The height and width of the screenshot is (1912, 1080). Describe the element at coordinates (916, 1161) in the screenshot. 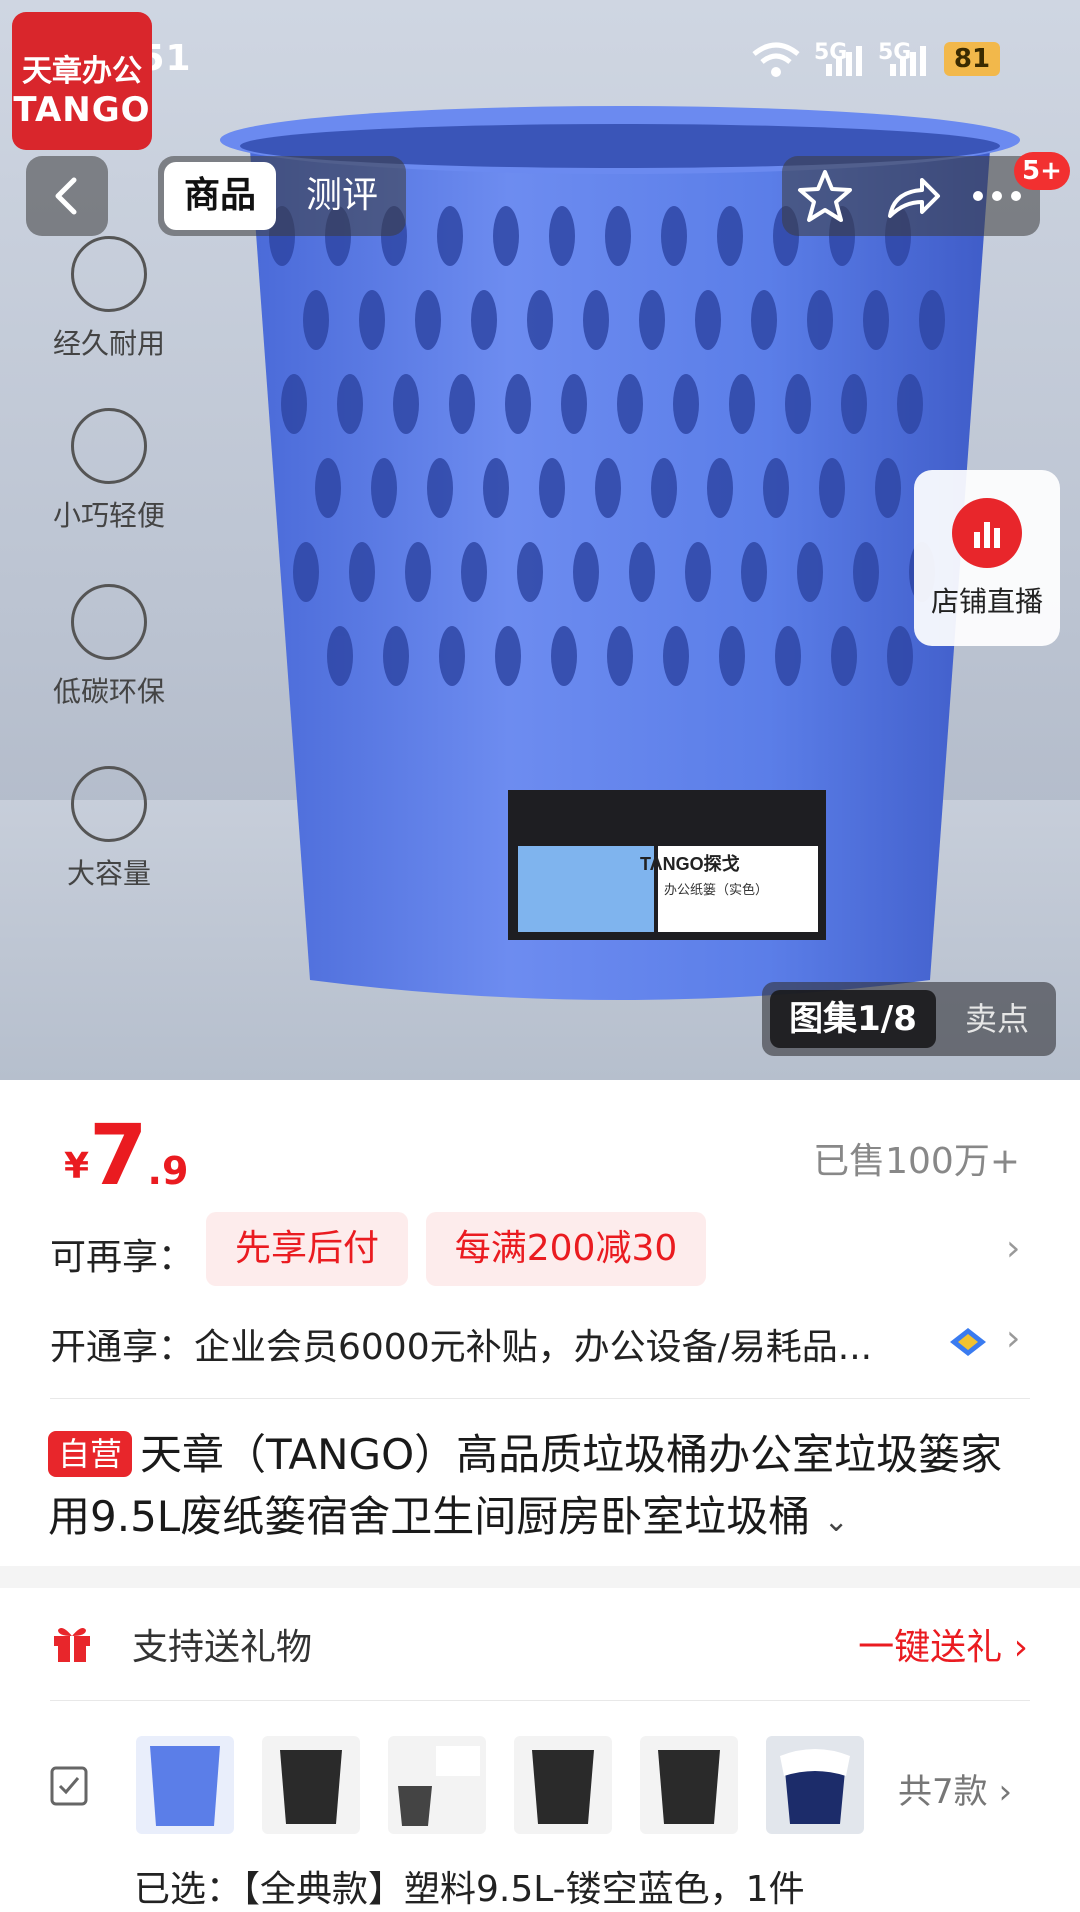

I see `sold-count: 已售100万+` at that location.